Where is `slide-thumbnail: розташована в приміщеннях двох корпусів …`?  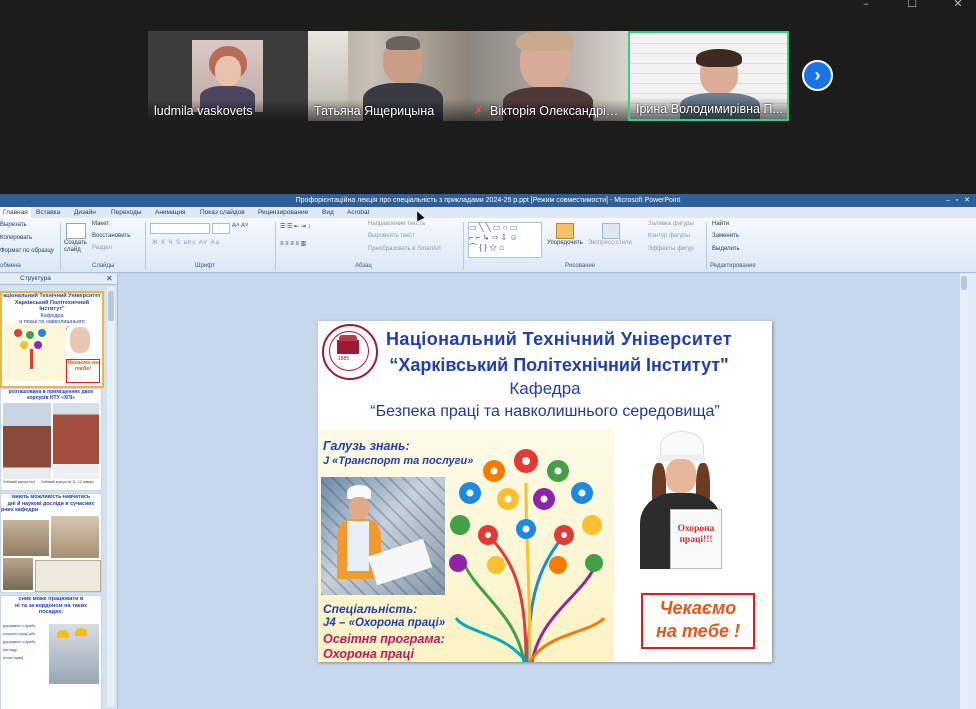
slide-thumbnail: розташована в приміщеннях двох корпусів … is located at coordinates (51, 439).